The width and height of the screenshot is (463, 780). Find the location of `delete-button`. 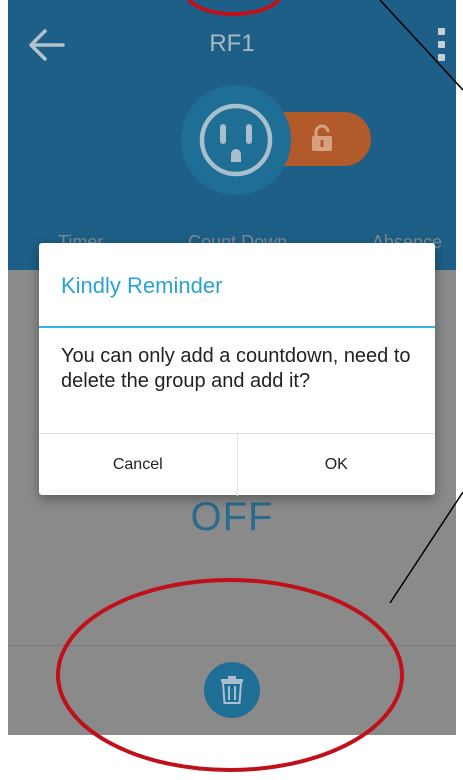

delete-button is located at coordinates (232, 690).